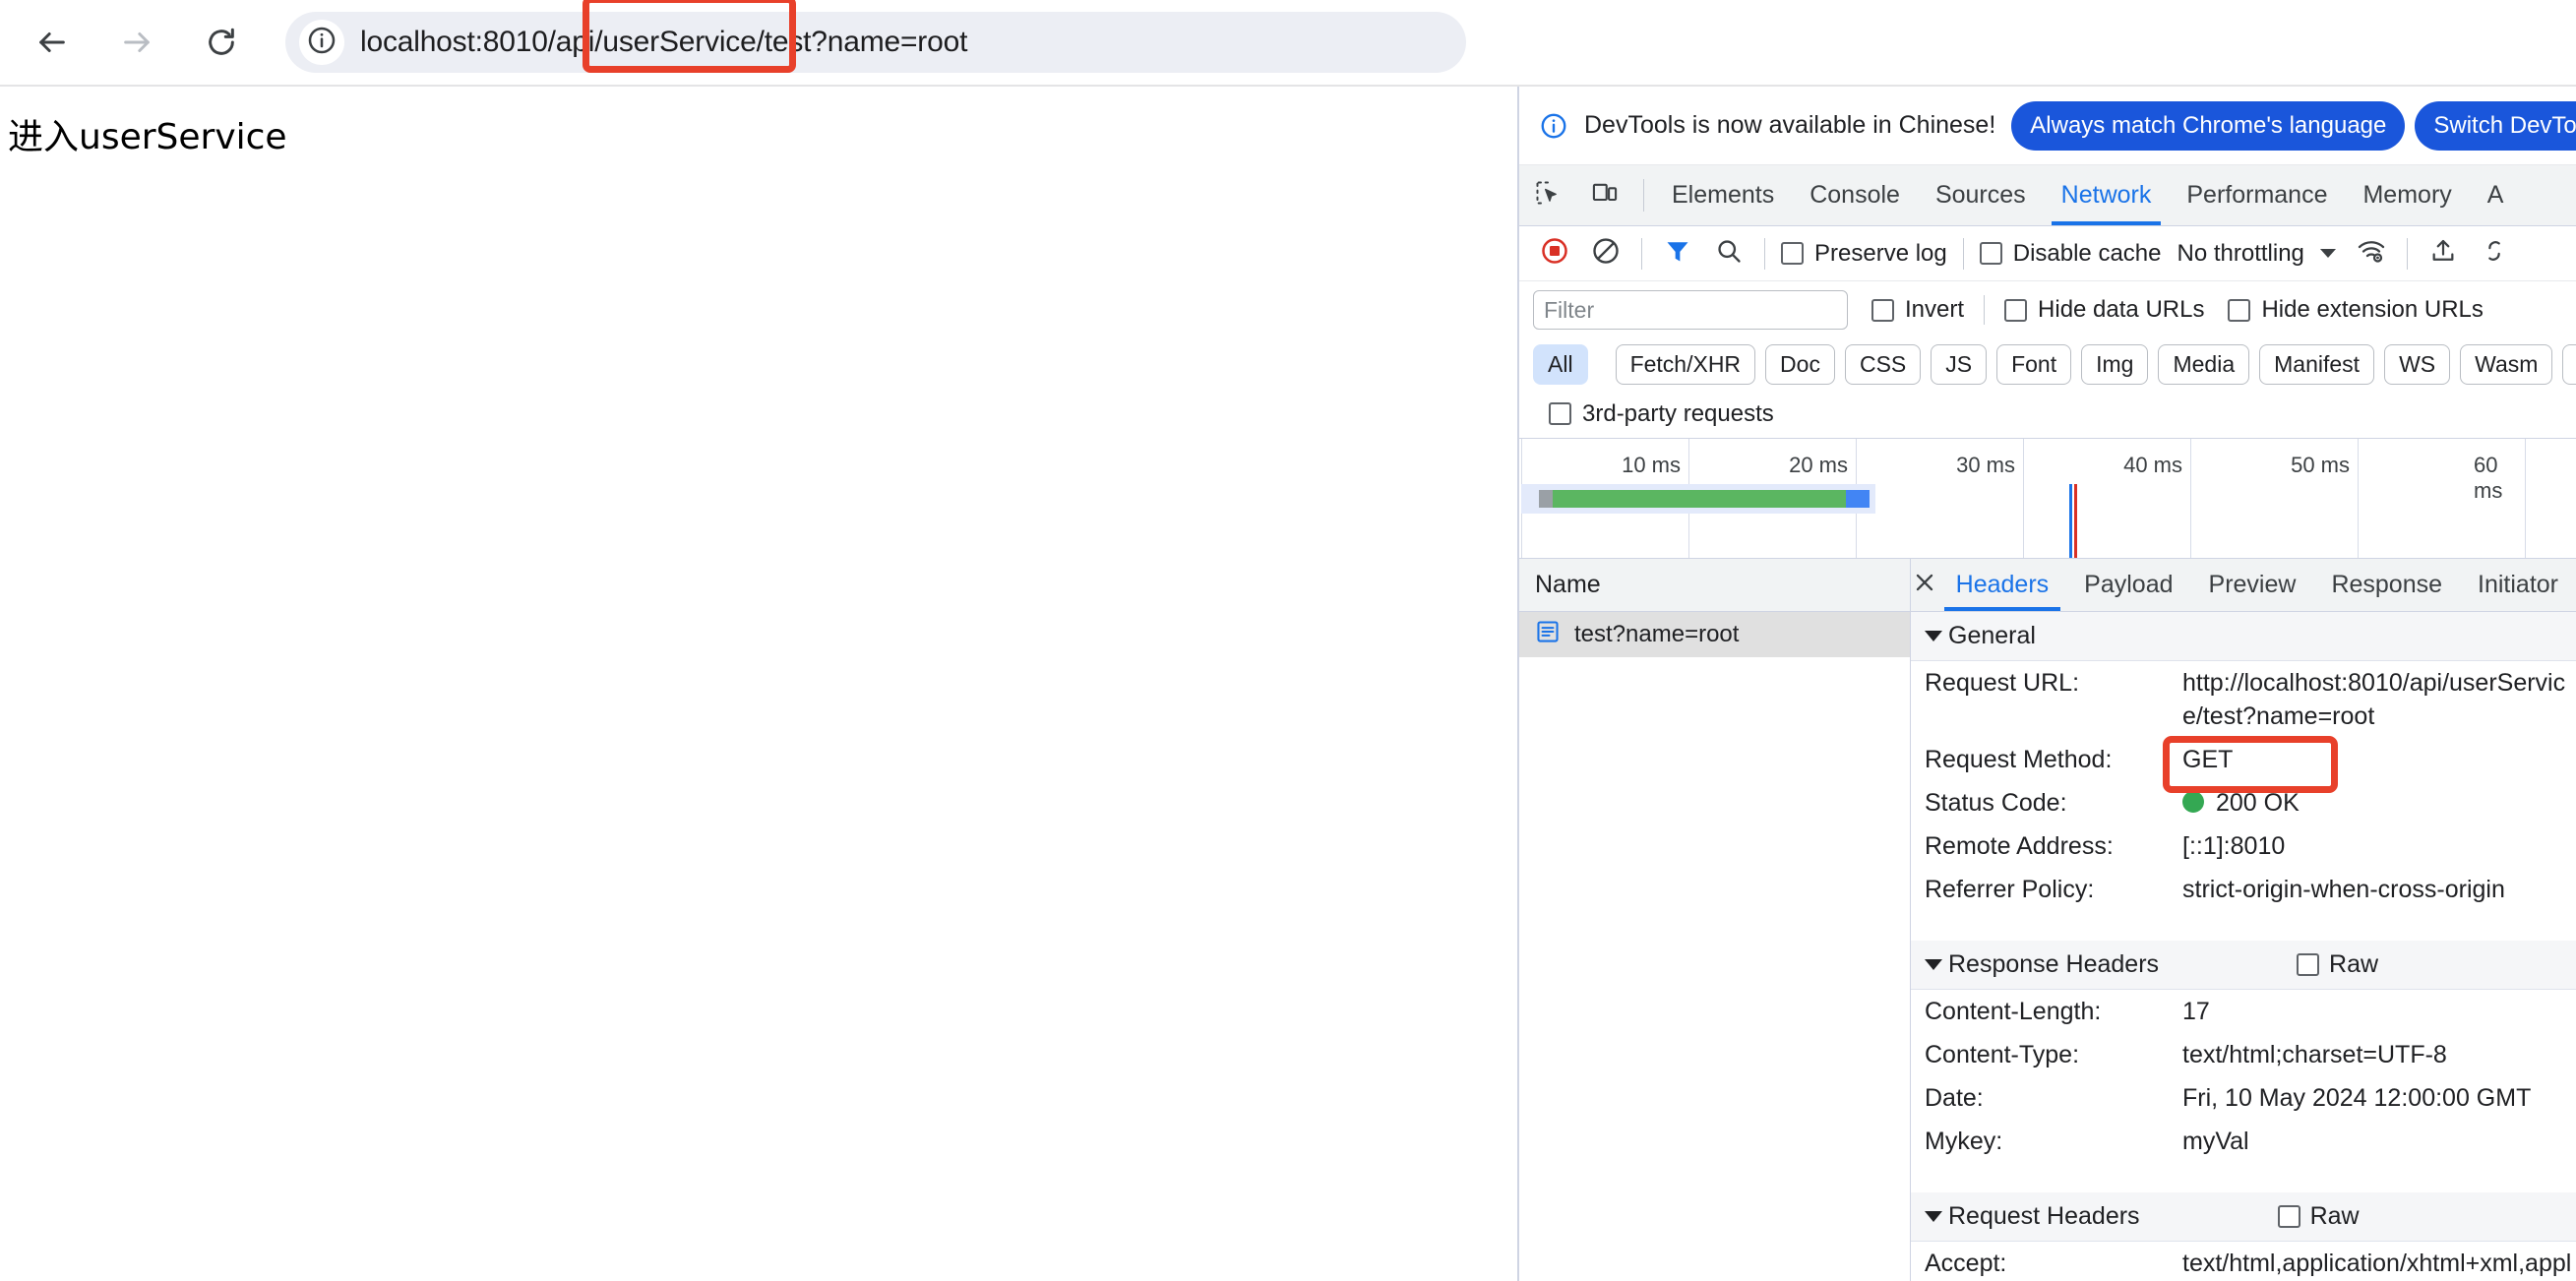 The height and width of the screenshot is (1281, 2576). I want to click on back-button, so click(52, 42).